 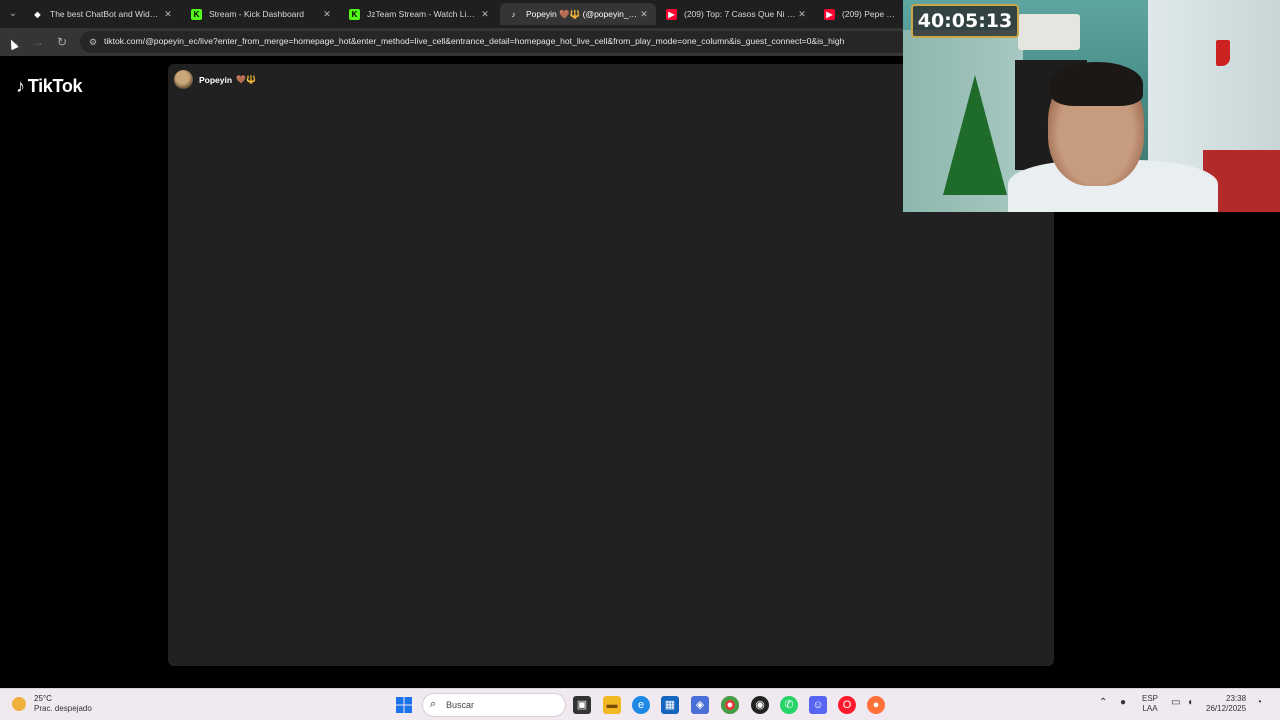 What do you see at coordinates (1097, 84) in the screenshot?
I see `webcam-person-hair` at bounding box center [1097, 84].